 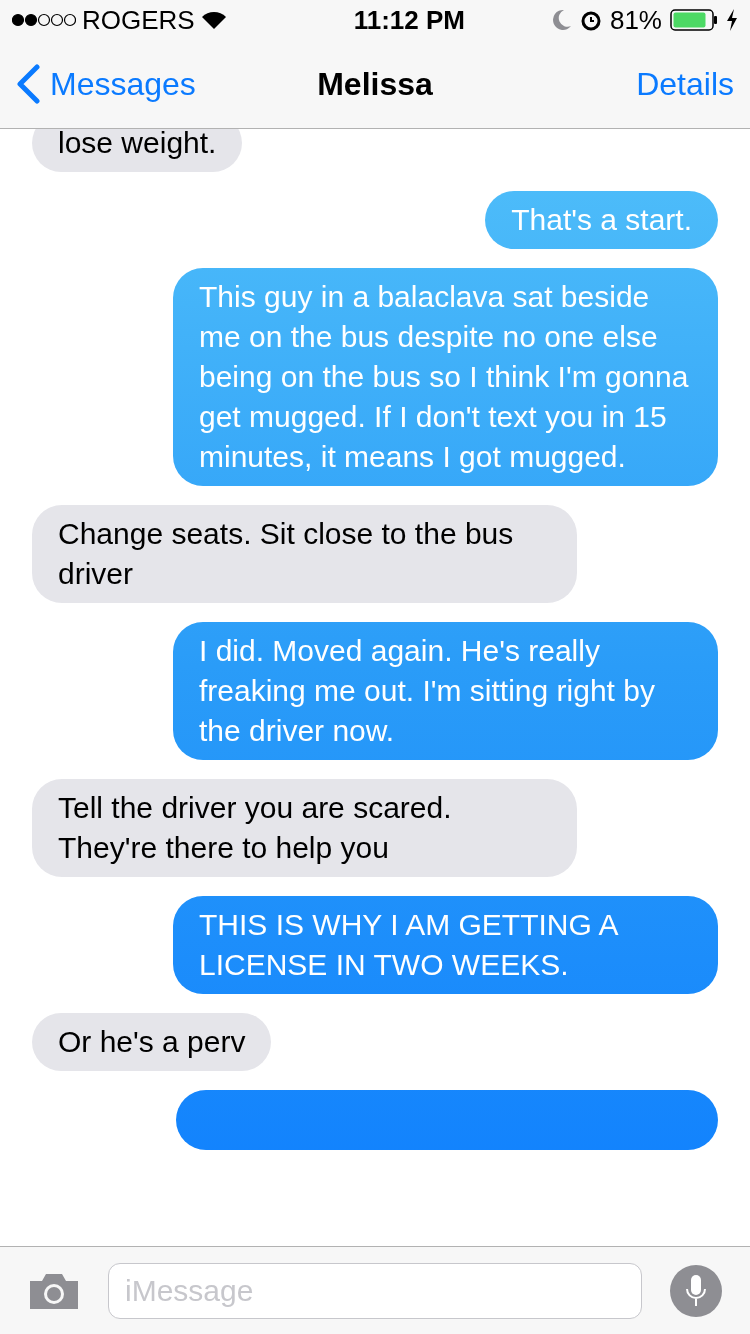 I want to click on message-bubble: Tell the driver you are scared. They're there to help you, so click(x=304, y=828).